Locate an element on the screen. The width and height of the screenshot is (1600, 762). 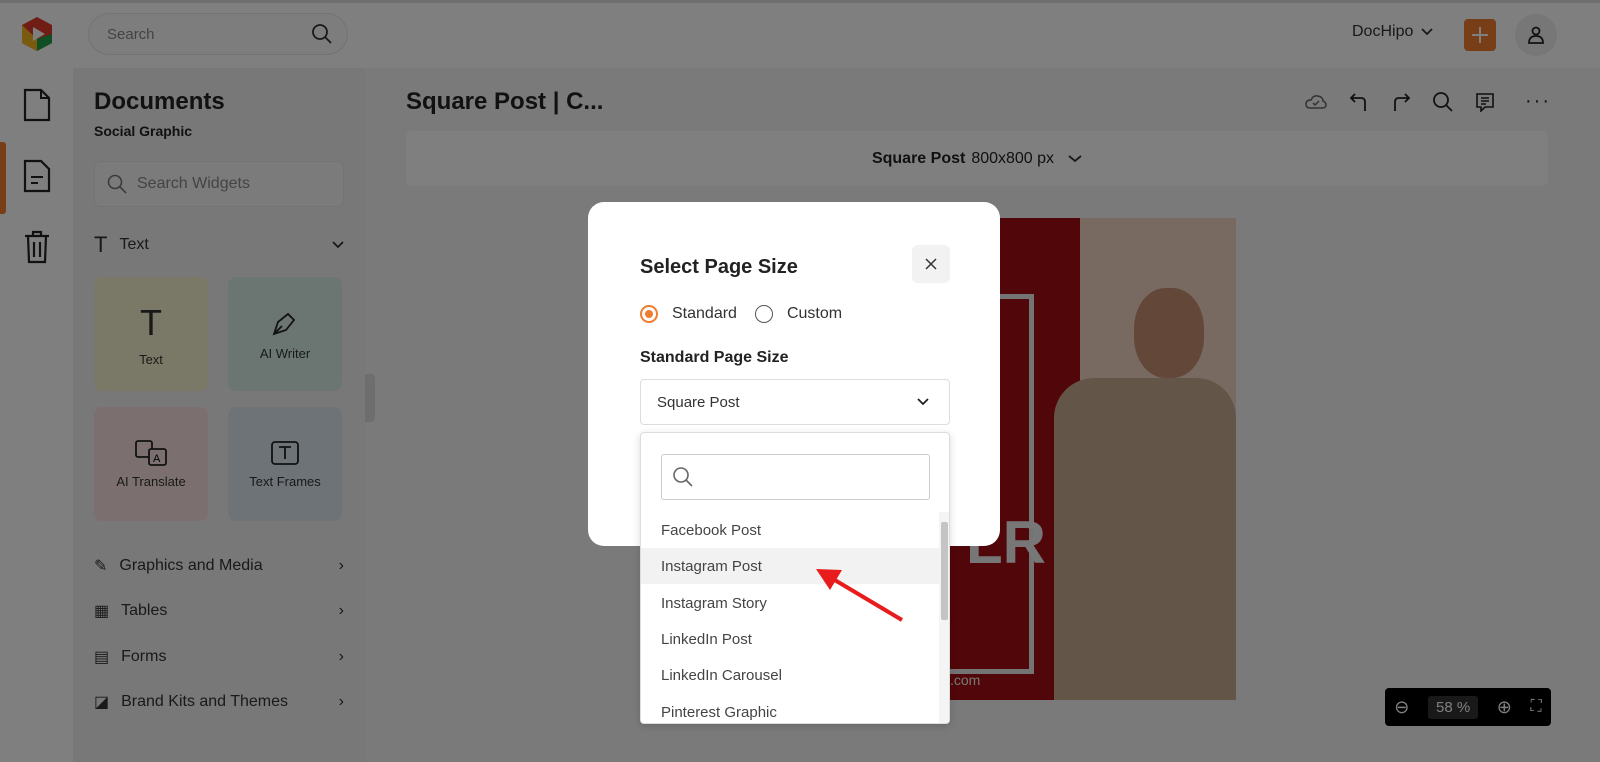
radio-standard: Standard is located at coordinates (688, 314).